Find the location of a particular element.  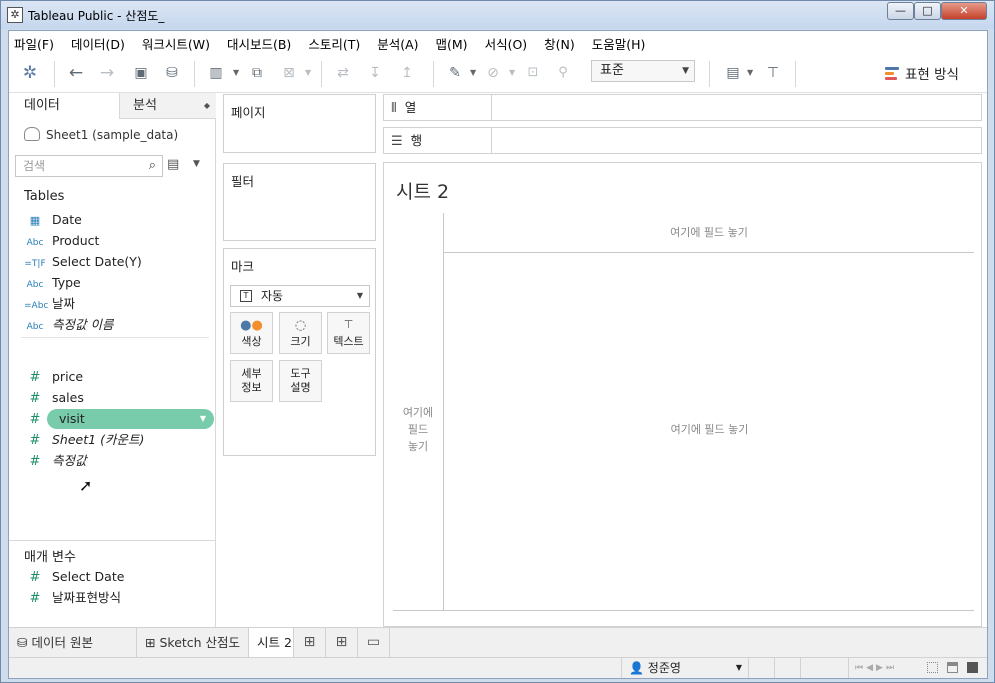

menu-worksheet: 워크시트(W) is located at coordinates (175, 42).